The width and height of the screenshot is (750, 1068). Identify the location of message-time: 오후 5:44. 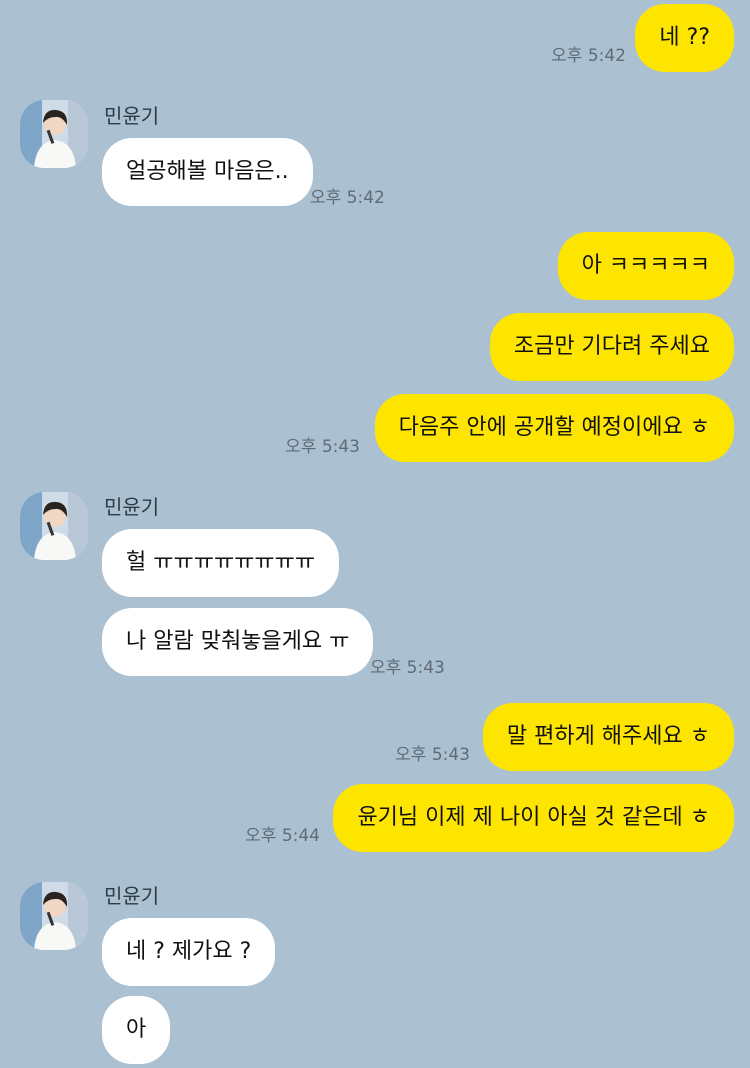
(282, 836).